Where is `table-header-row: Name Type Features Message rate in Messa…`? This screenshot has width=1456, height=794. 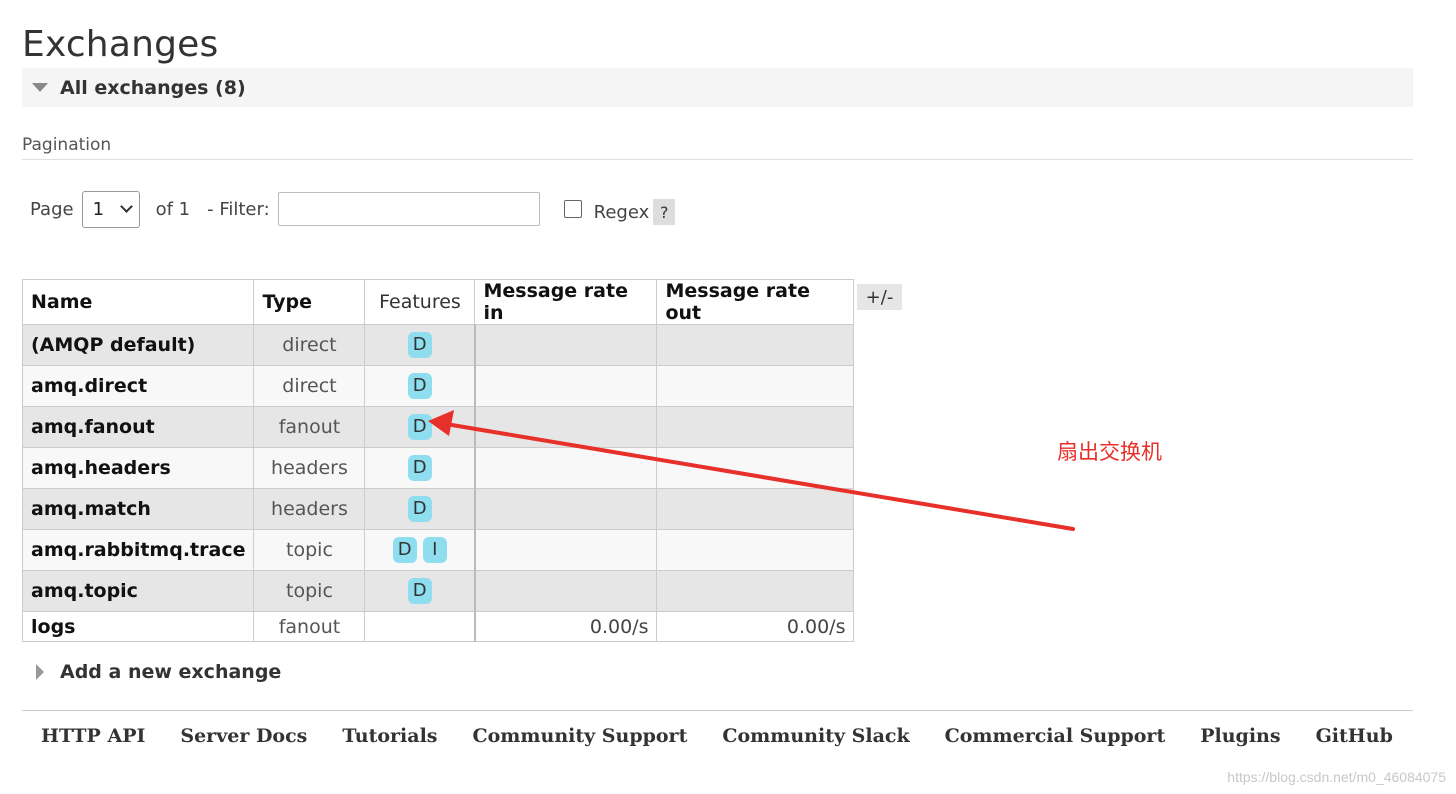 table-header-row: Name Type Features Message rate in Messa… is located at coordinates (438, 302).